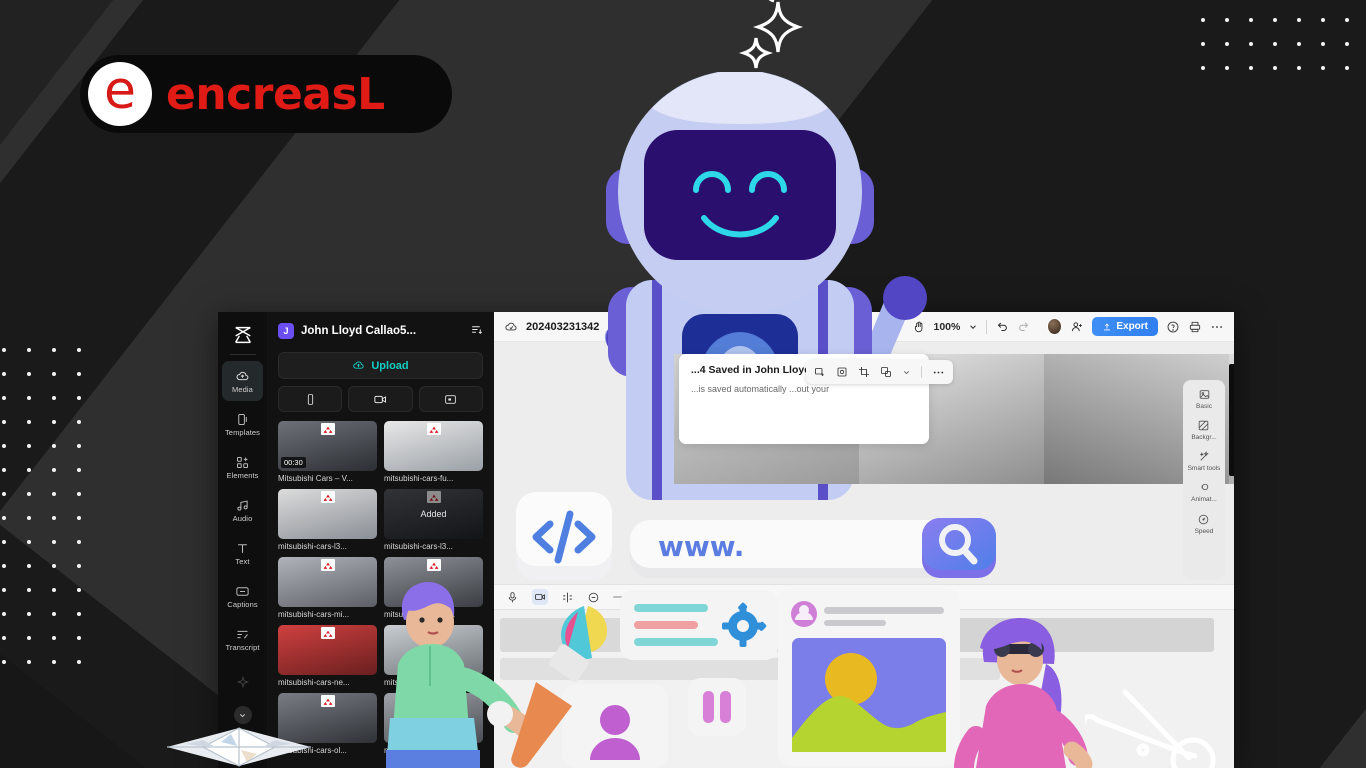 The image size is (1366, 768). What do you see at coordinates (242, 604) in the screenshot?
I see `sidebar-item-label: Captions` at bounding box center [242, 604].